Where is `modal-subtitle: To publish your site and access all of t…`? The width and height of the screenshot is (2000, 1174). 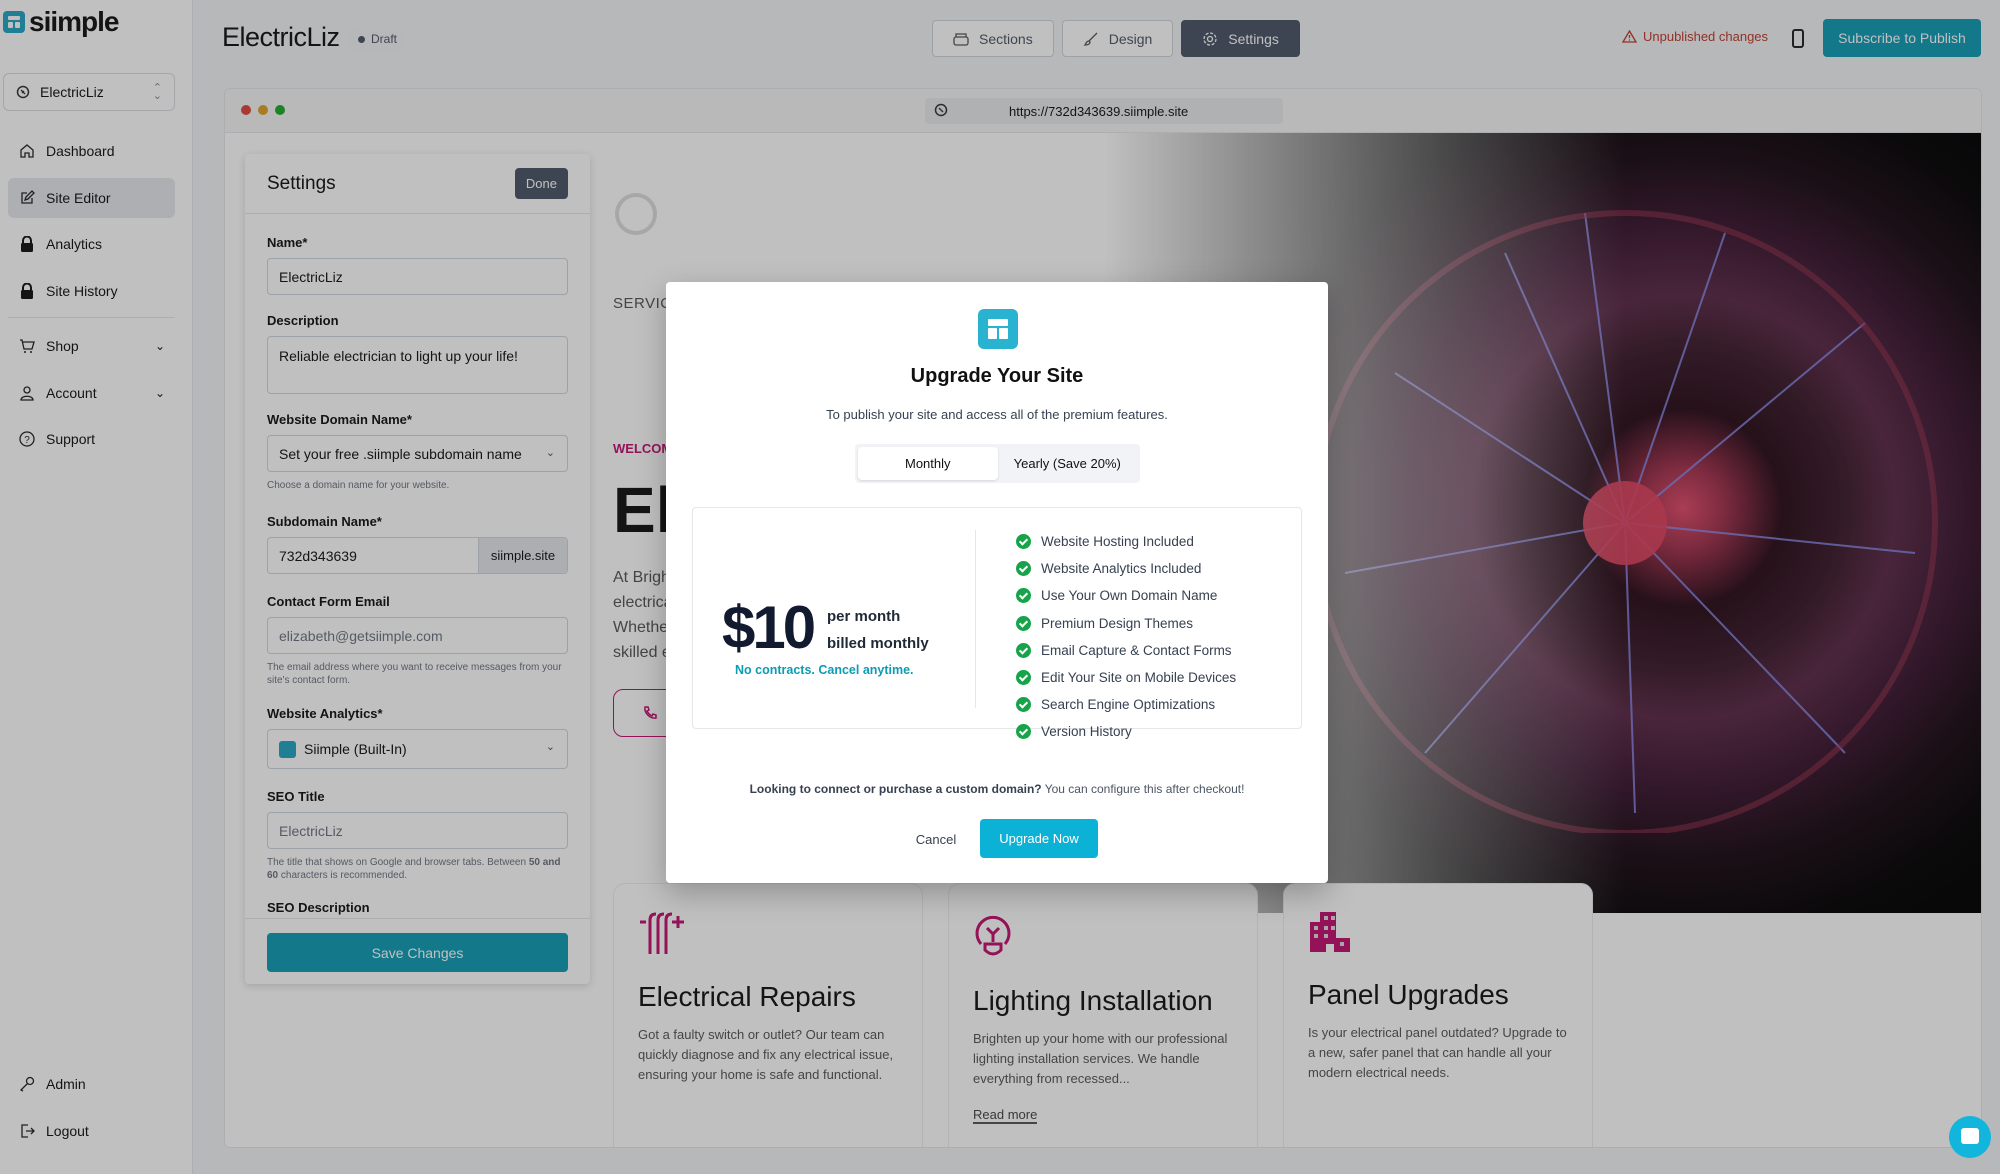
modal-subtitle: To publish your site and access all of t… is located at coordinates (997, 414).